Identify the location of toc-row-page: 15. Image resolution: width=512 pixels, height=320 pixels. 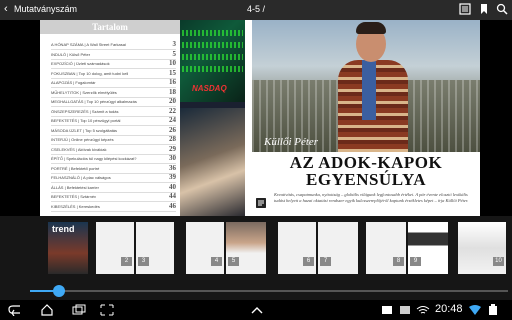
(172, 72).